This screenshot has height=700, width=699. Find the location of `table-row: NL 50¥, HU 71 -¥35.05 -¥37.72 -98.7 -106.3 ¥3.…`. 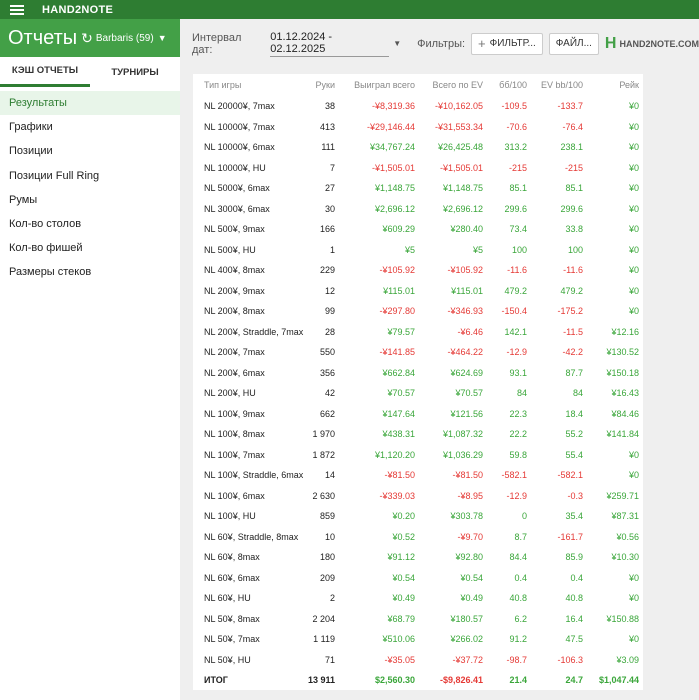

table-row: NL 50¥, HU 71 -¥35.05 -¥37.72 -98.7 -106.3 ¥3.… is located at coordinates (418, 660).